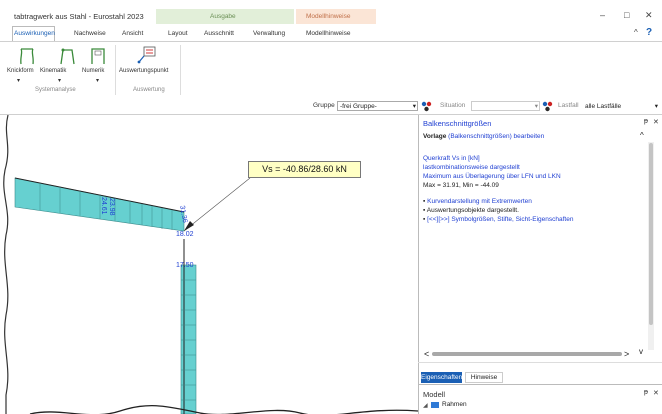  What do you see at coordinates (146, 55) in the screenshot?
I see `auswertungspunkt-icon` at bounding box center [146, 55].